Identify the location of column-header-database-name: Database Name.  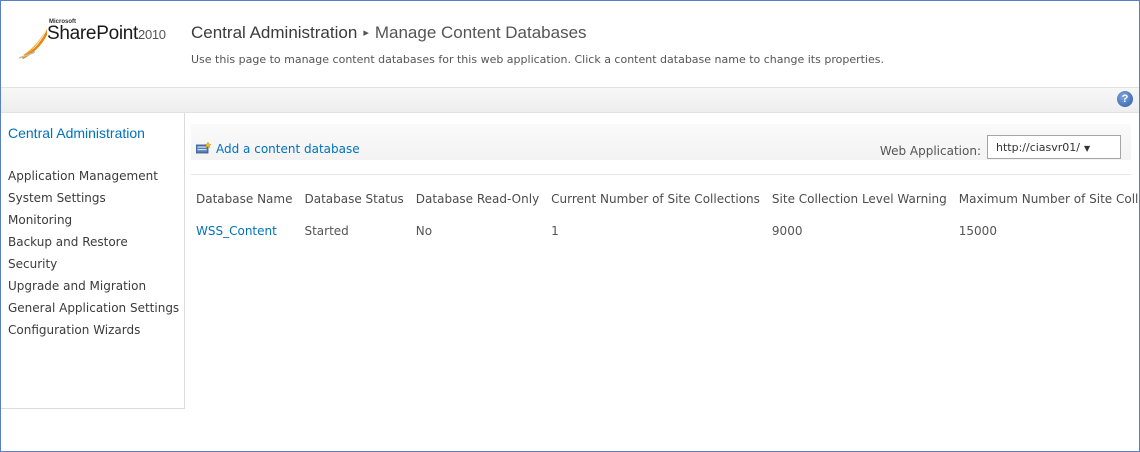
(244, 199).